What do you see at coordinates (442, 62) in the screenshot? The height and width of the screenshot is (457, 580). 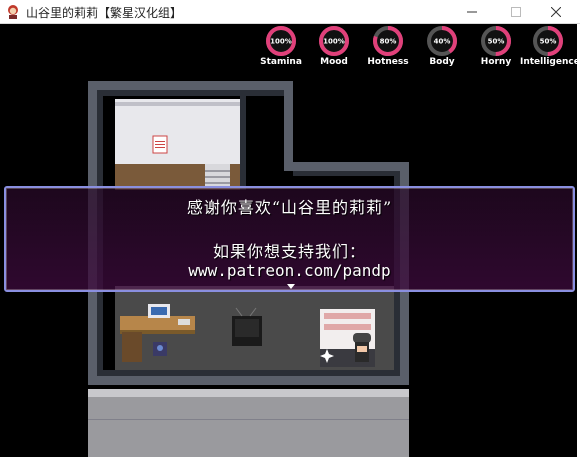 I see `stat-label: Body` at bounding box center [442, 62].